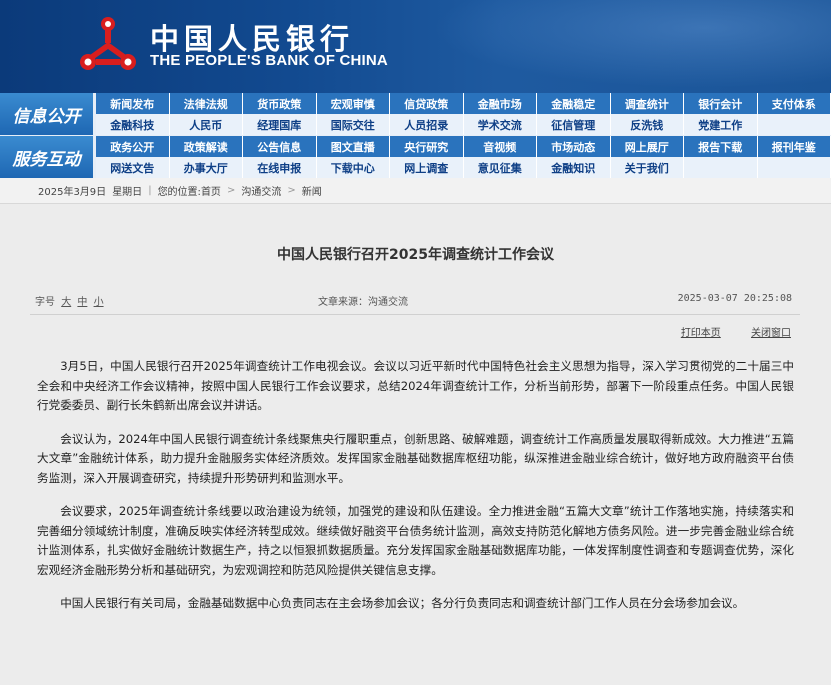 This screenshot has width=831, height=685. I want to click on nav-item: 新闻发布, so click(133, 103).